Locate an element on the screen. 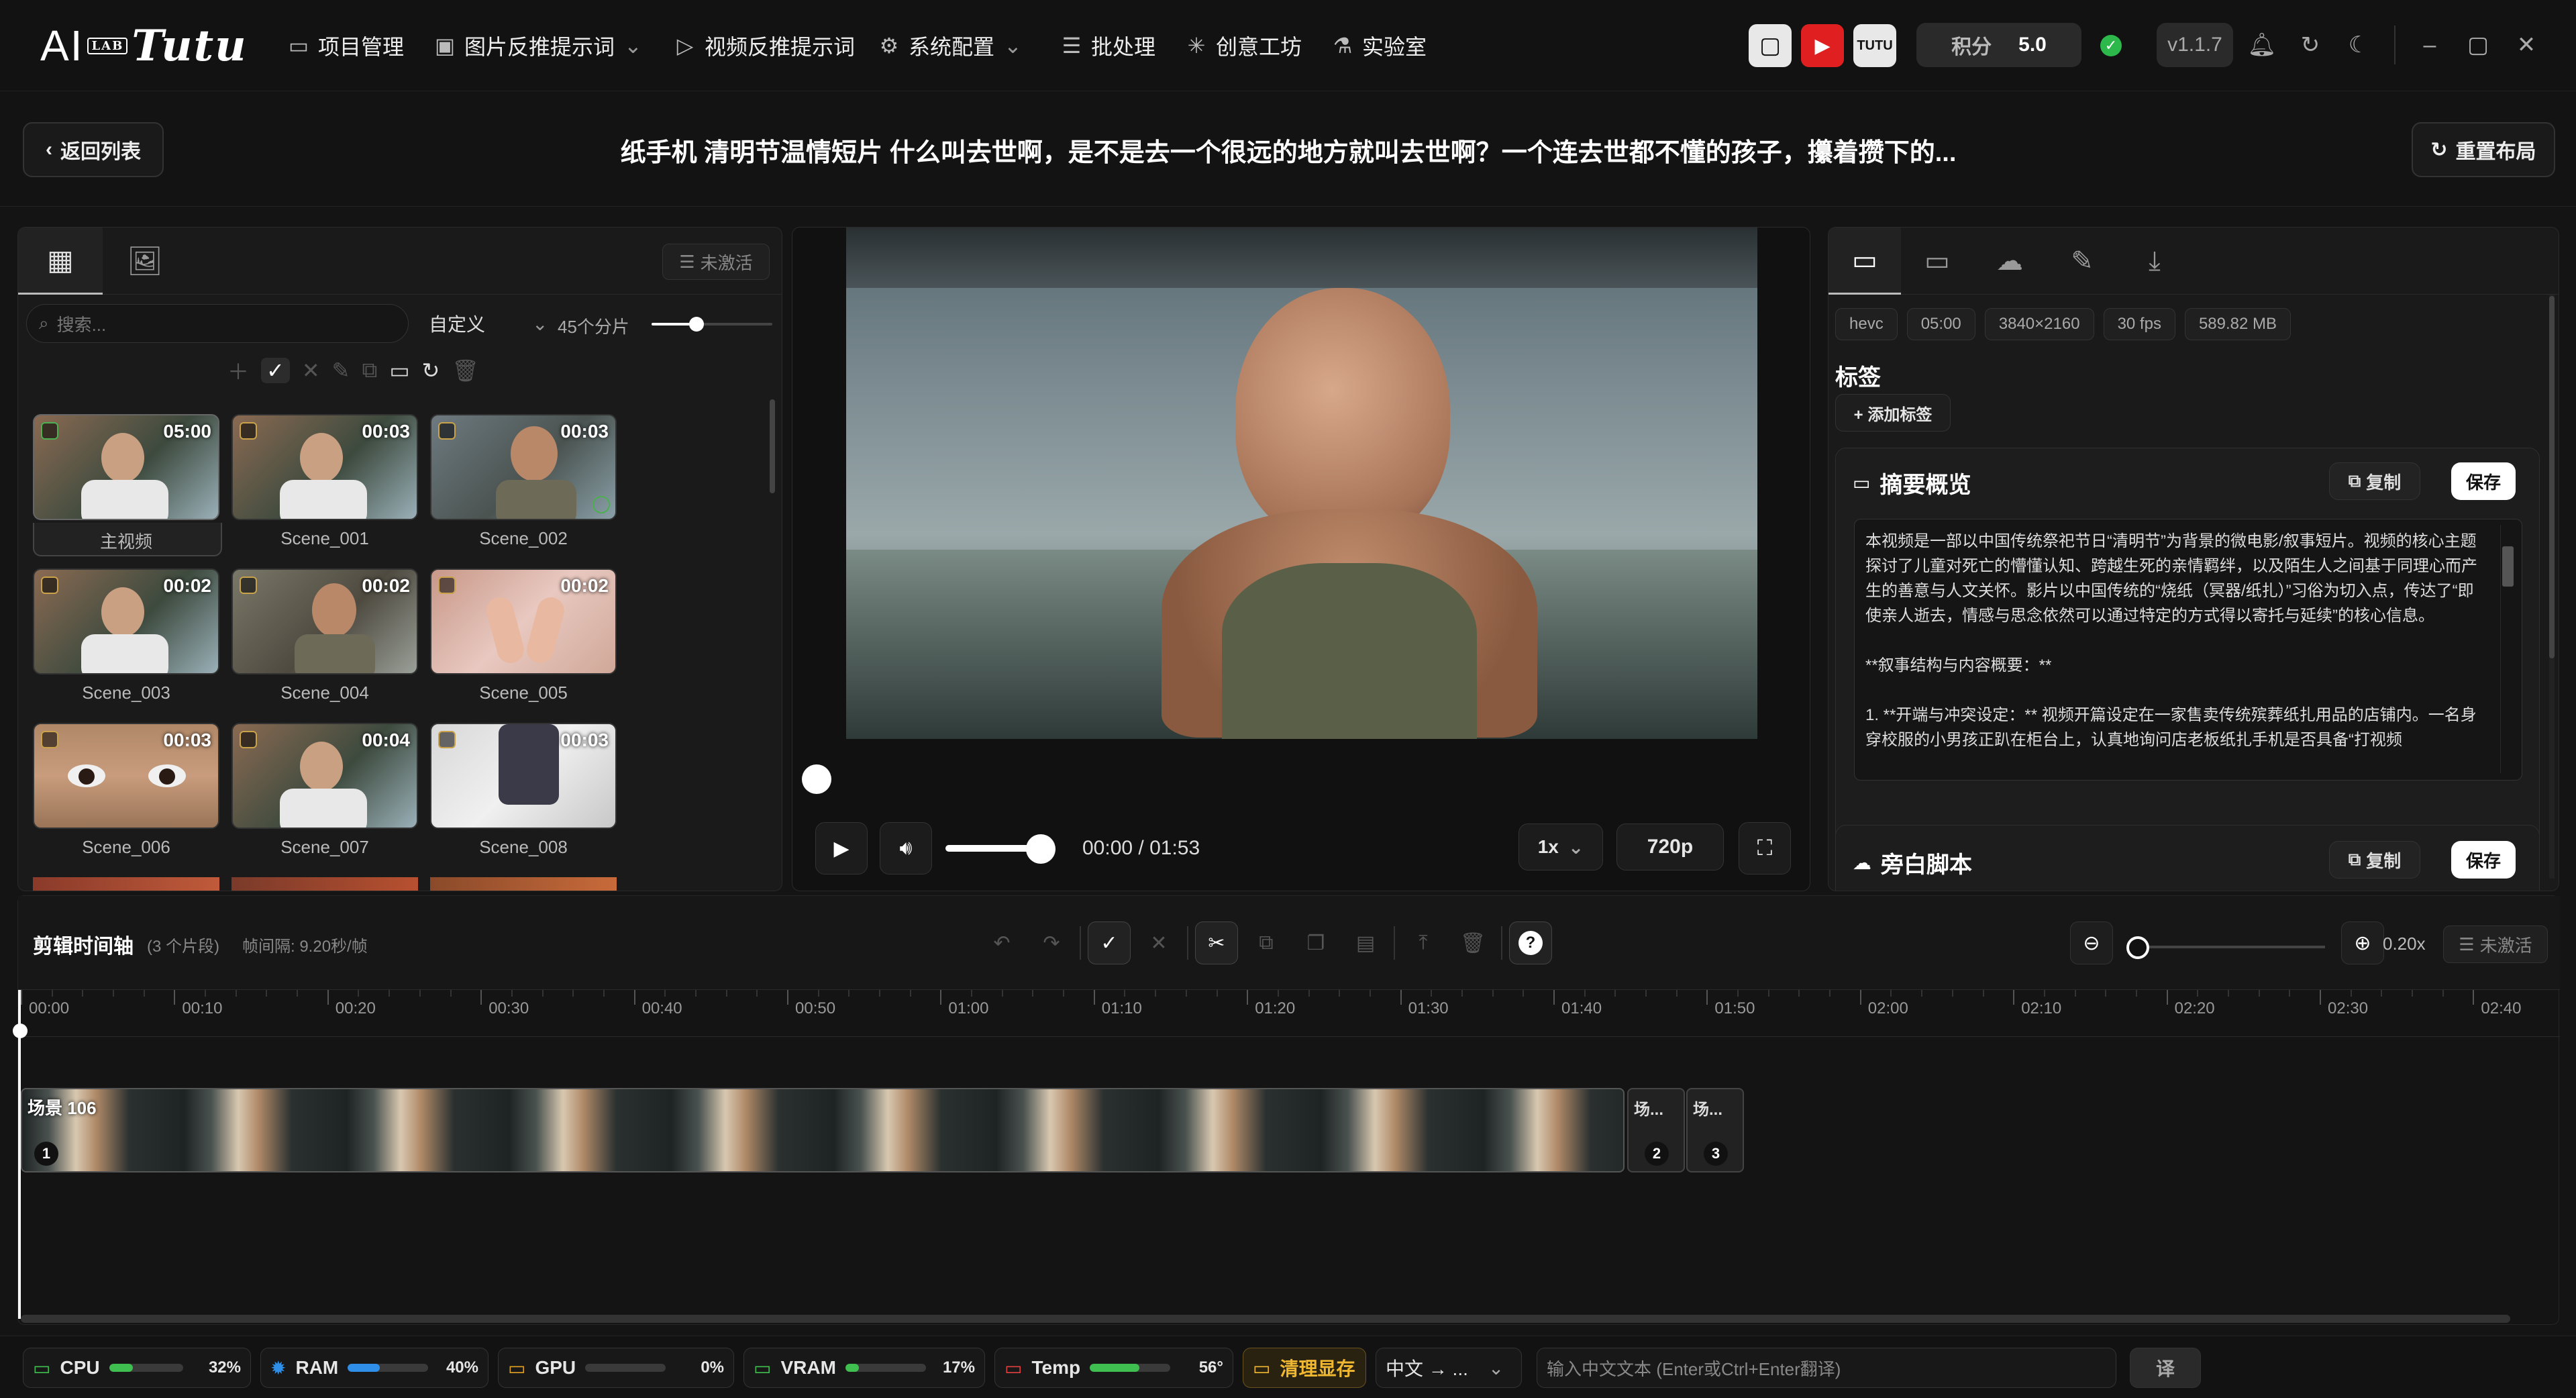  translate-input: 输入中文文本 (Enter或Ctrl+Enter翻译) is located at coordinates (1826, 1368).